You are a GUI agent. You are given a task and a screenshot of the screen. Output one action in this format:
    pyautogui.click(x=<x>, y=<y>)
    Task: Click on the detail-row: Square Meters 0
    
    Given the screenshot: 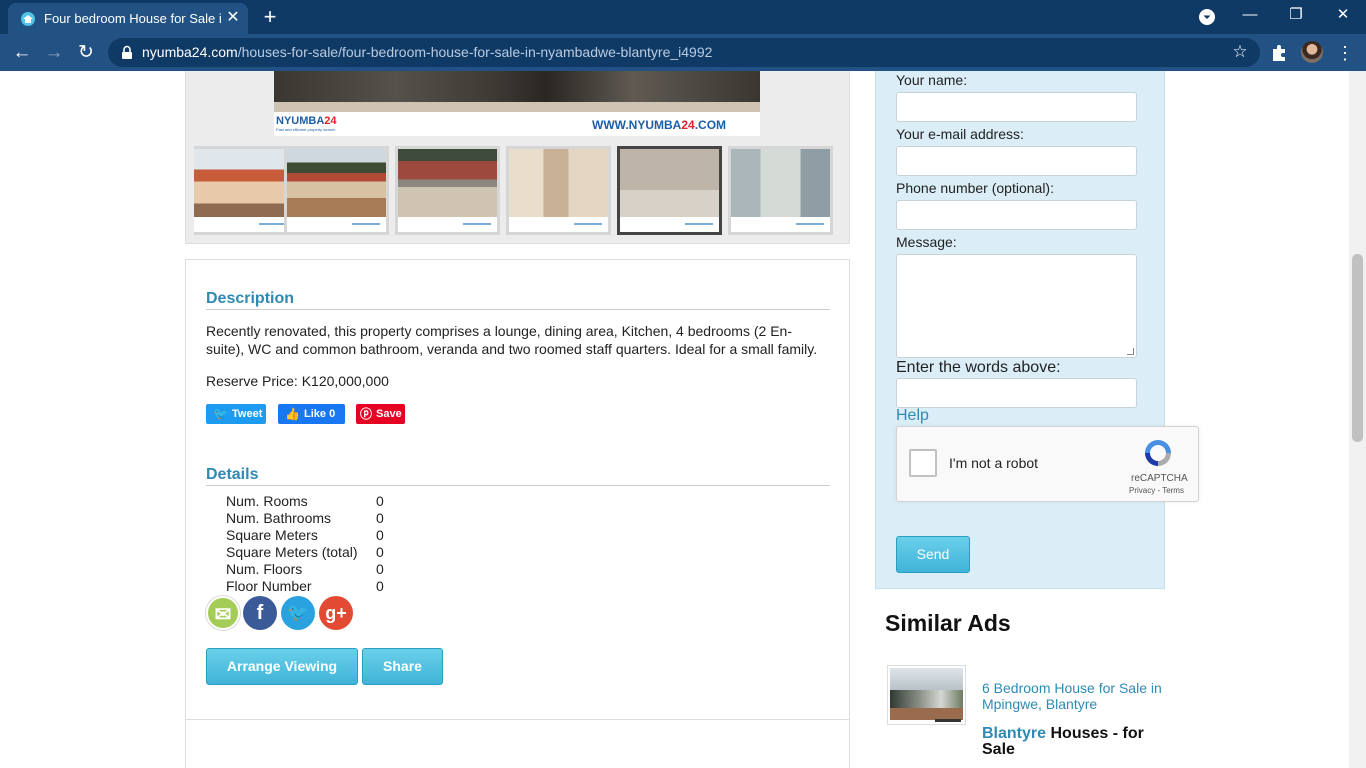 What is the action you would take?
    pyautogui.click(x=305, y=535)
    